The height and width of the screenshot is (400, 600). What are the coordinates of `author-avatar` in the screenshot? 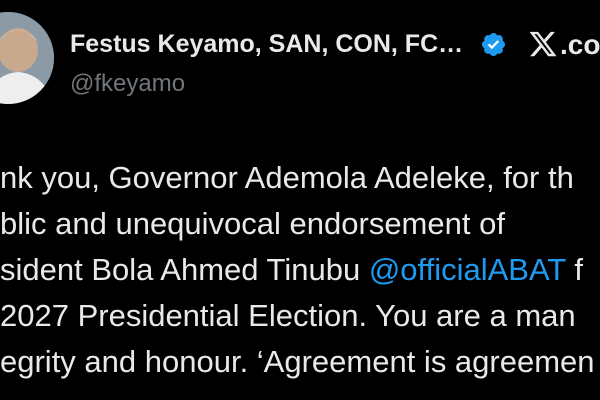 It's located at (27, 58).